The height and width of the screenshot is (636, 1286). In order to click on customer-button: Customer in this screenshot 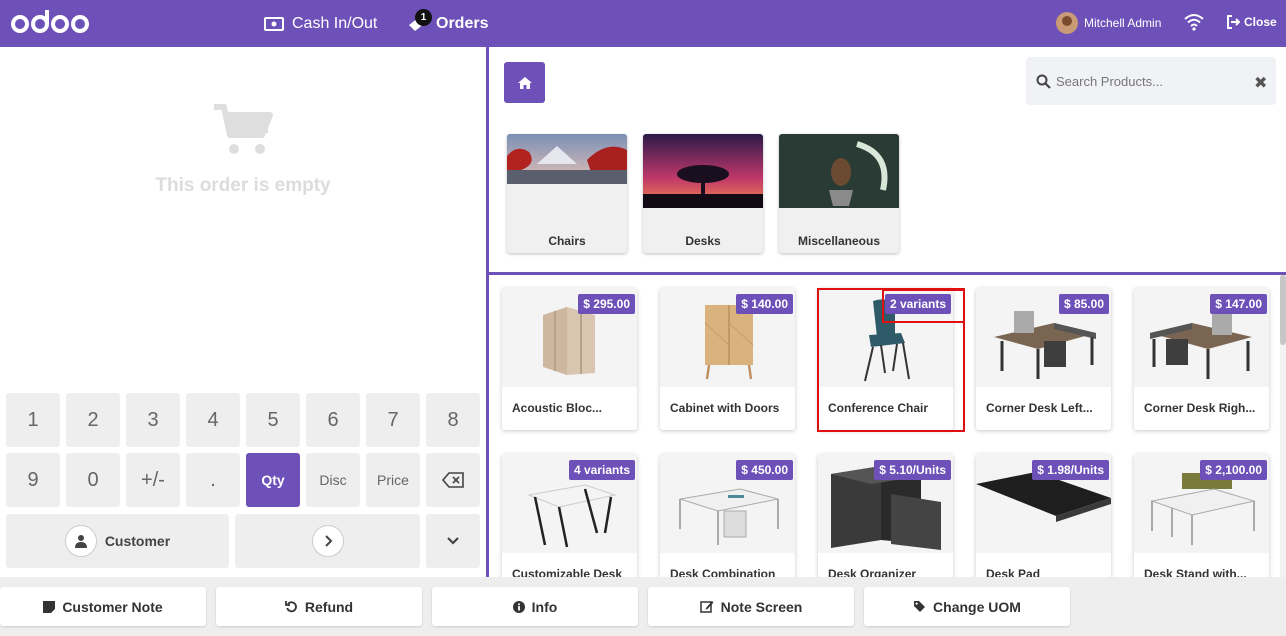, I will do `click(117, 541)`.